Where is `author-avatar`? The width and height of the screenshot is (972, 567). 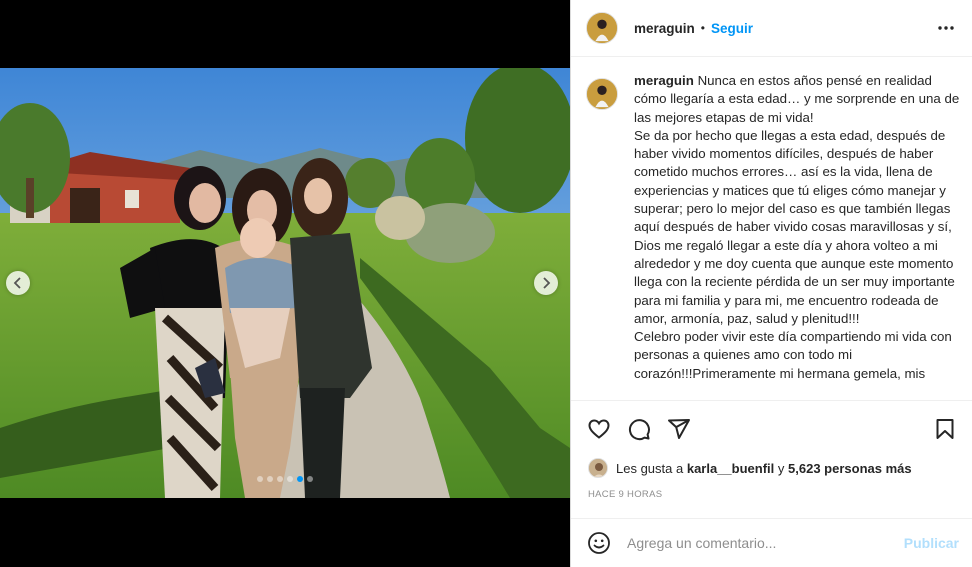 author-avatar is located at coordinates (602, 28).